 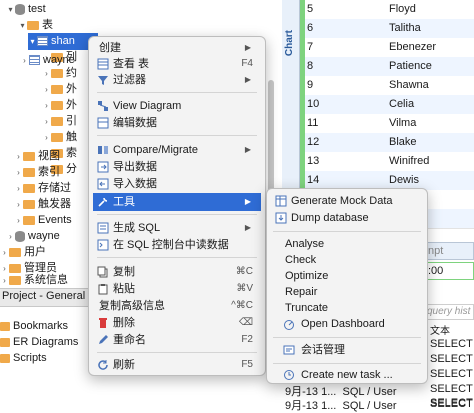 I want to click on import-icon, so click(x=103, y=184).